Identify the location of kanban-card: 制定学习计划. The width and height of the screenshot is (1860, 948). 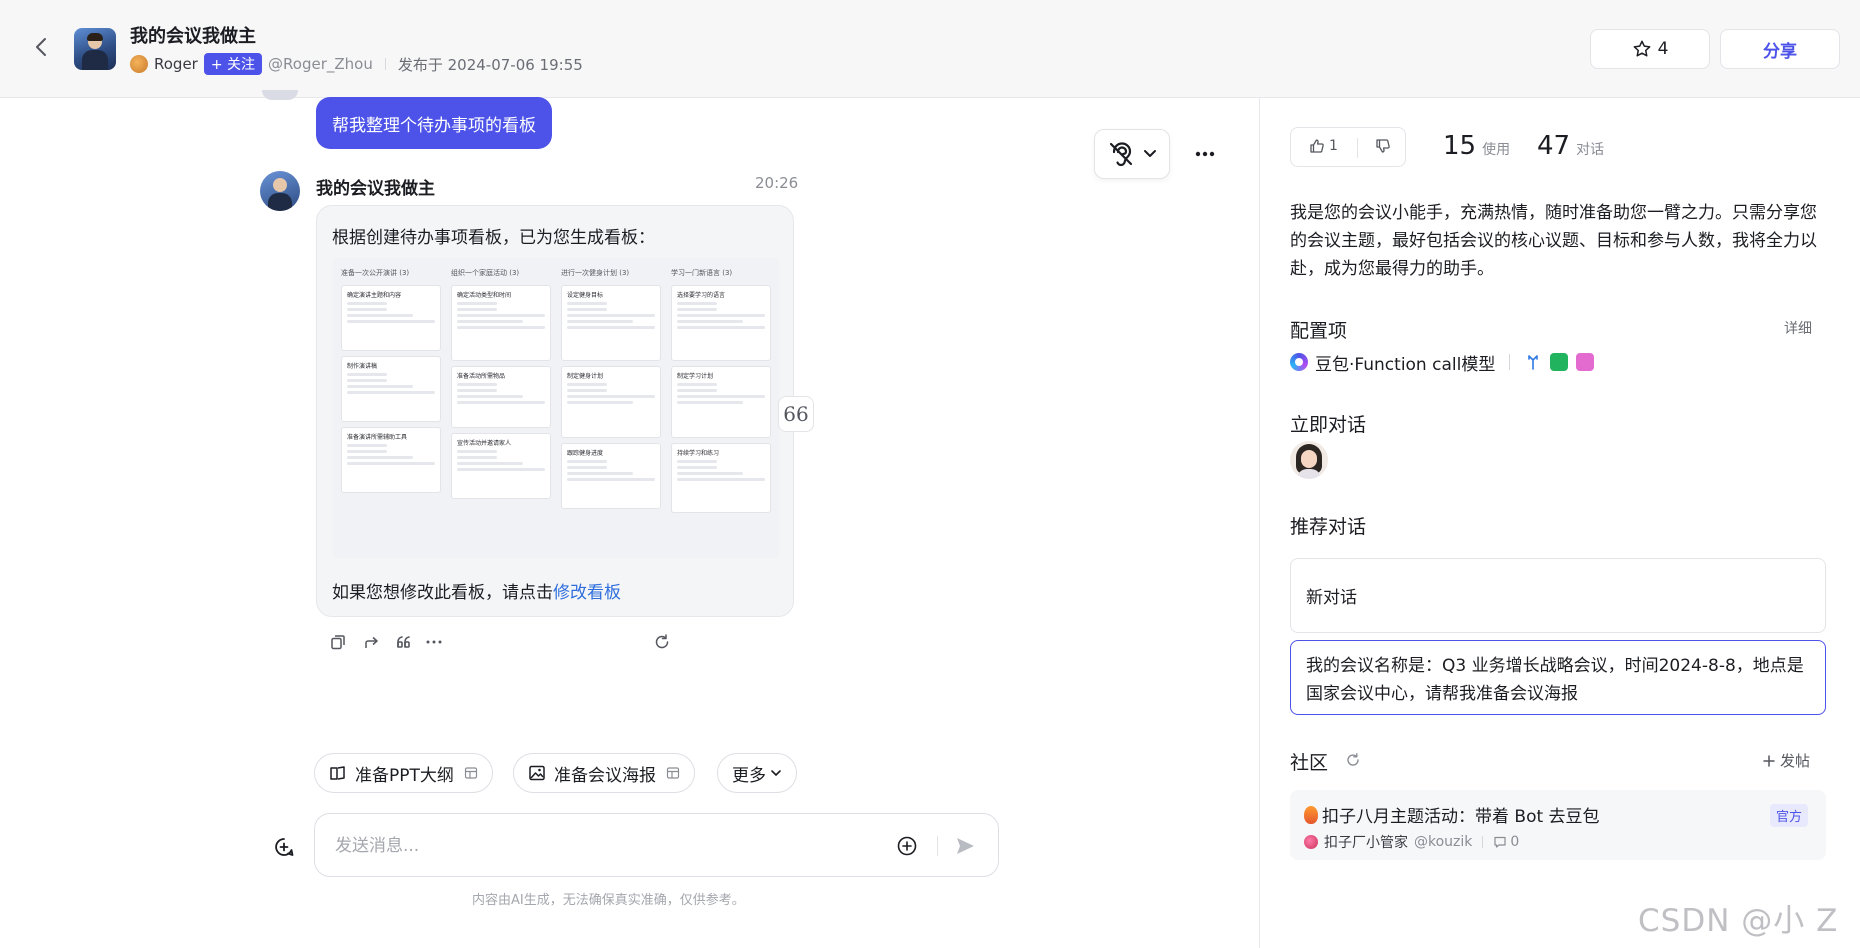
(721, 402).